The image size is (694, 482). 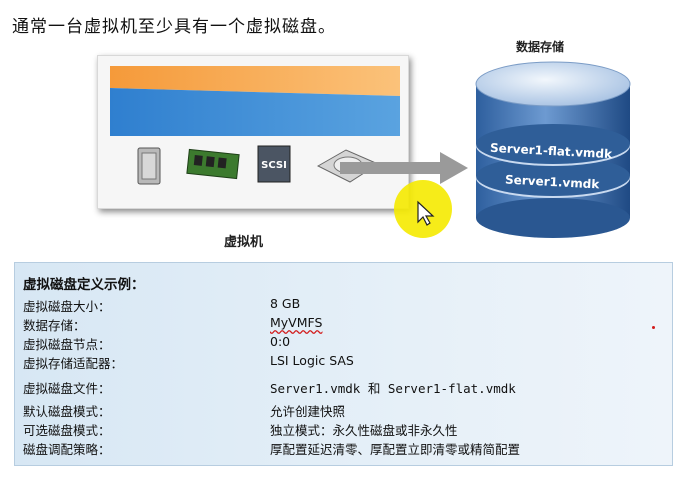 What do you see at coordinates (423, 209) in the screenshot?
I see `cursor-highlight-icon` at bounding box center [423, 209].